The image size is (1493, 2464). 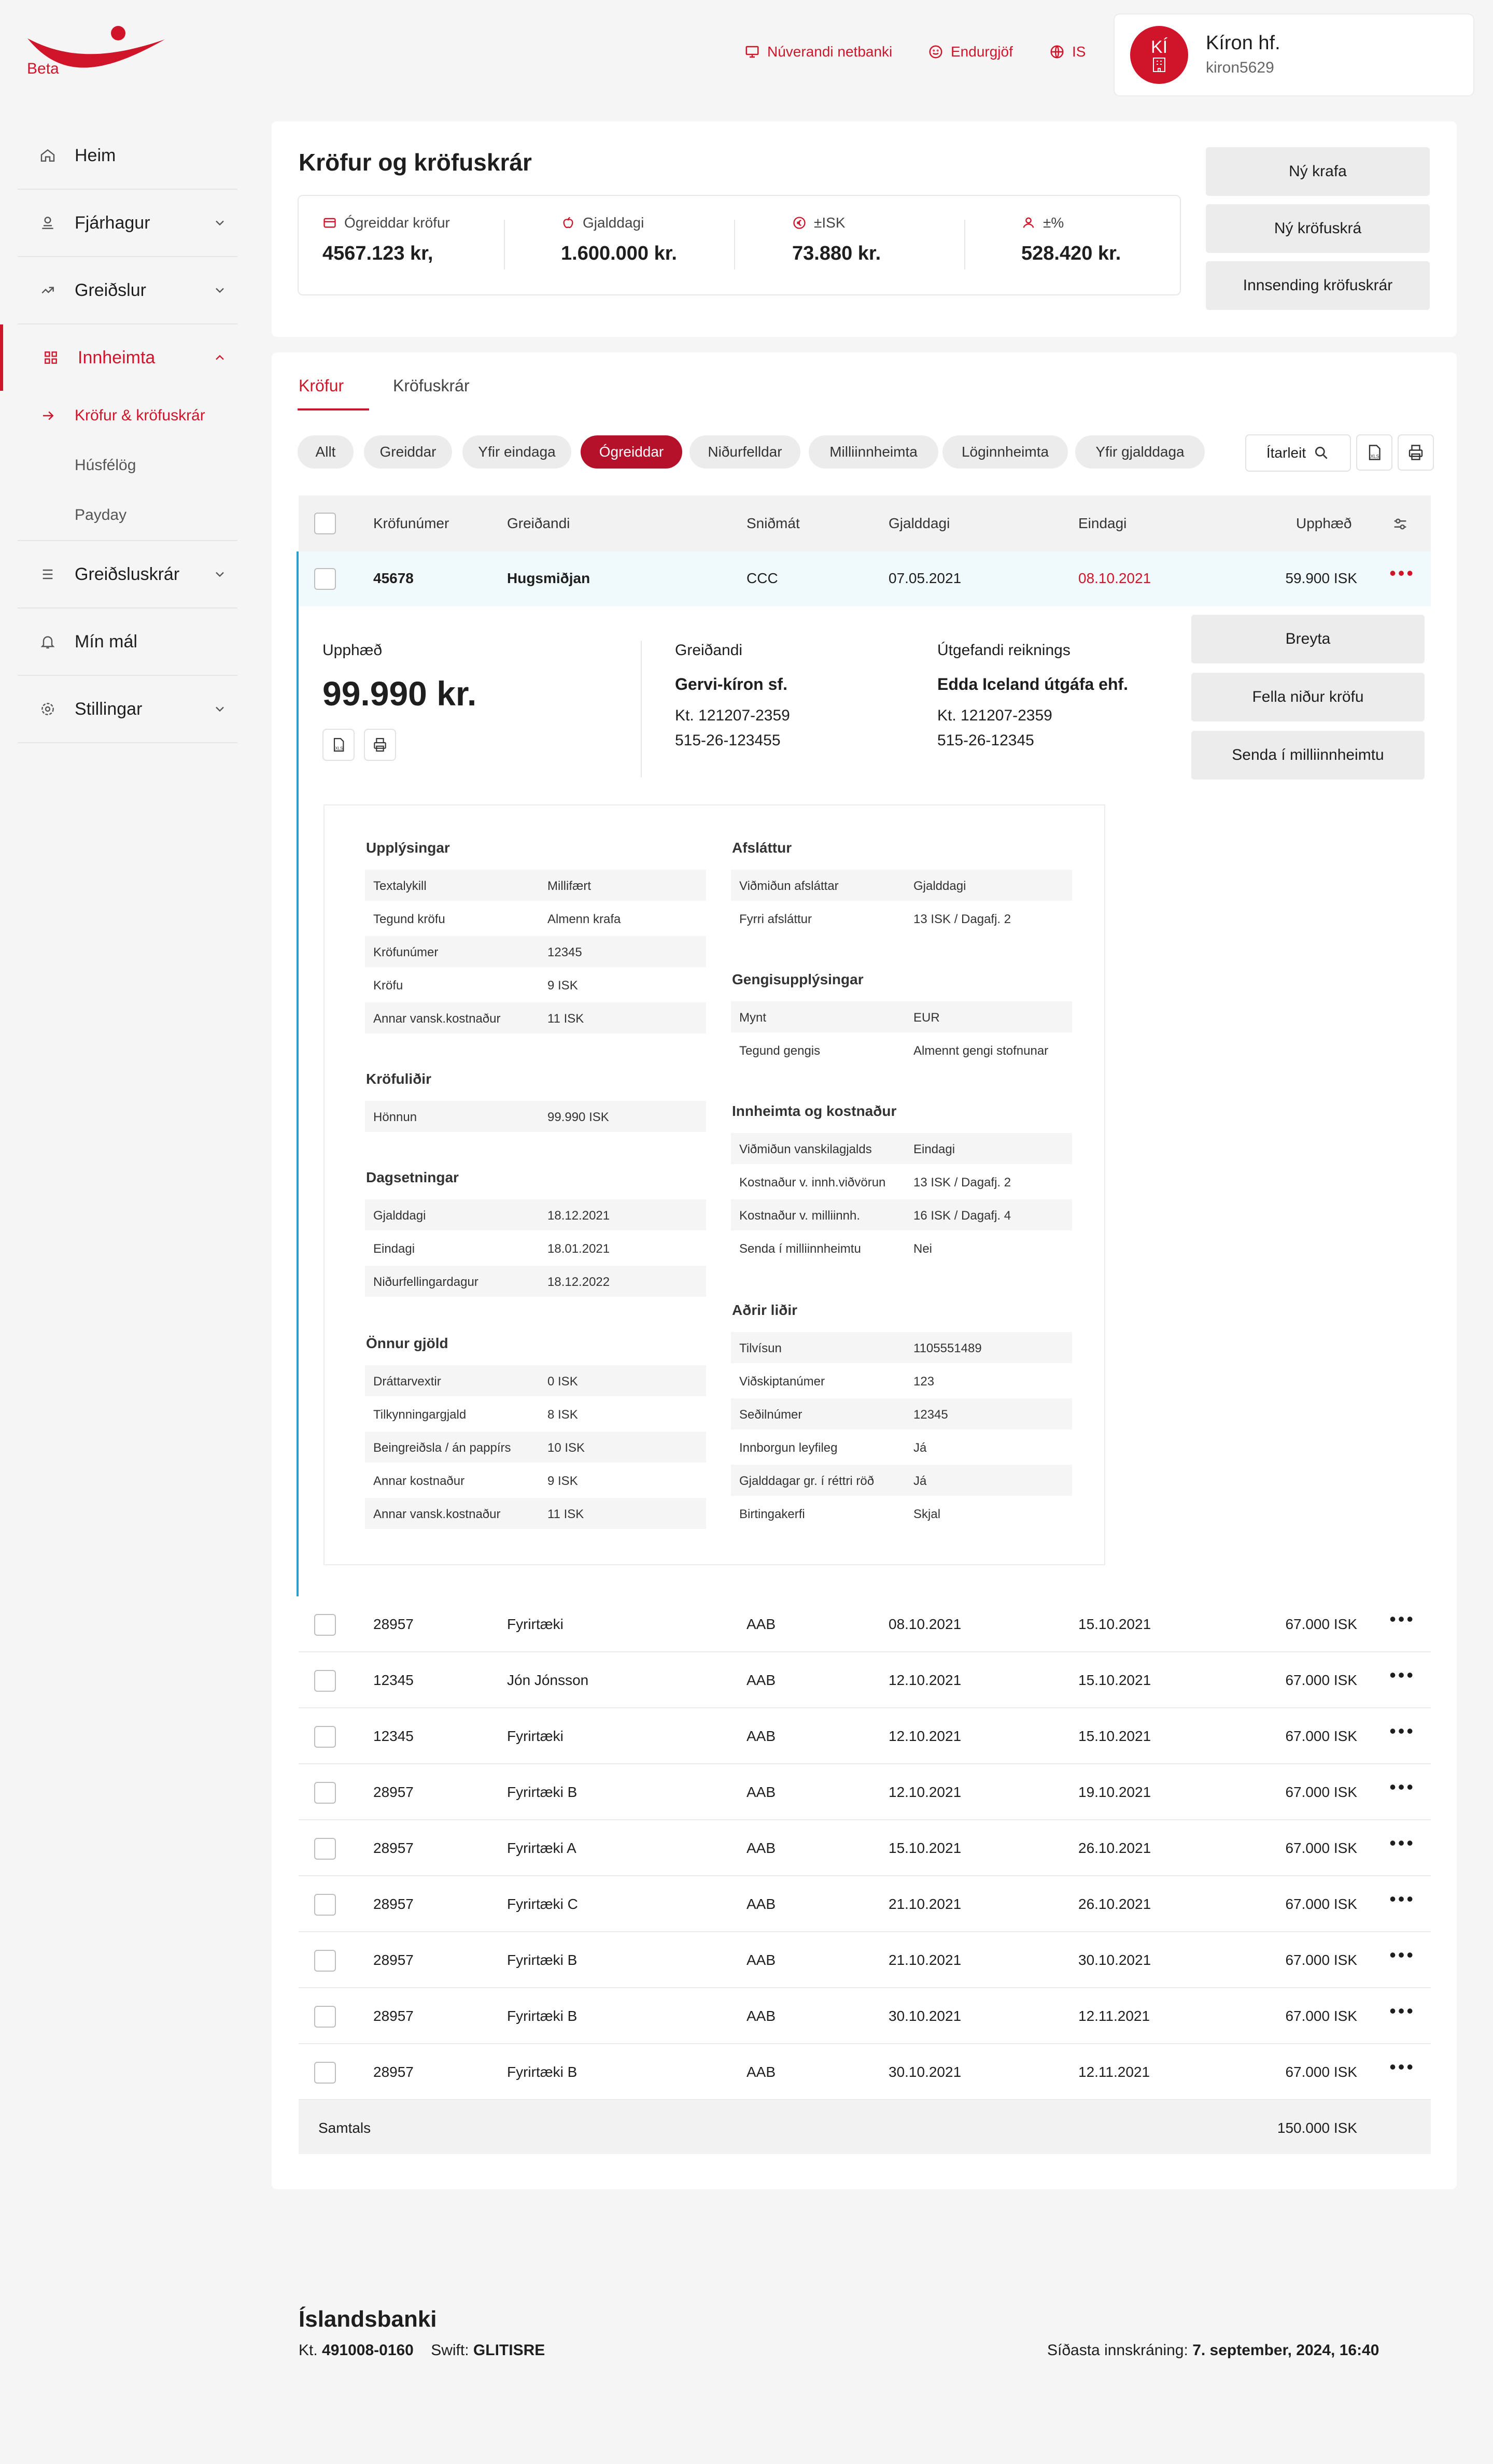 What do you see at coordinates (412, 1177) in the screenshot?
I see `section-title: Dagsetningar` at bounding box center [412, 1177].